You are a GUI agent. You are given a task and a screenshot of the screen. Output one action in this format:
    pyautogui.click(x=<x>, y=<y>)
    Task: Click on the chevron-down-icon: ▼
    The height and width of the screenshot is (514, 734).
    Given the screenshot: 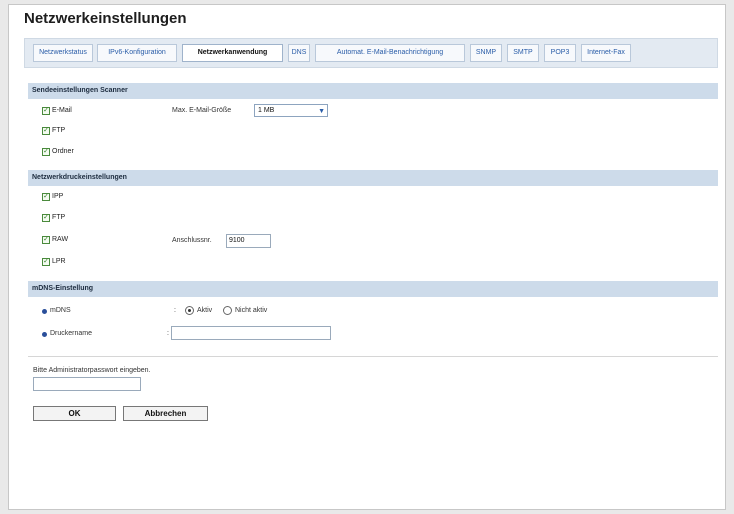 What is the action you would take?
    pyautogui.click(x=321, y=111)
    